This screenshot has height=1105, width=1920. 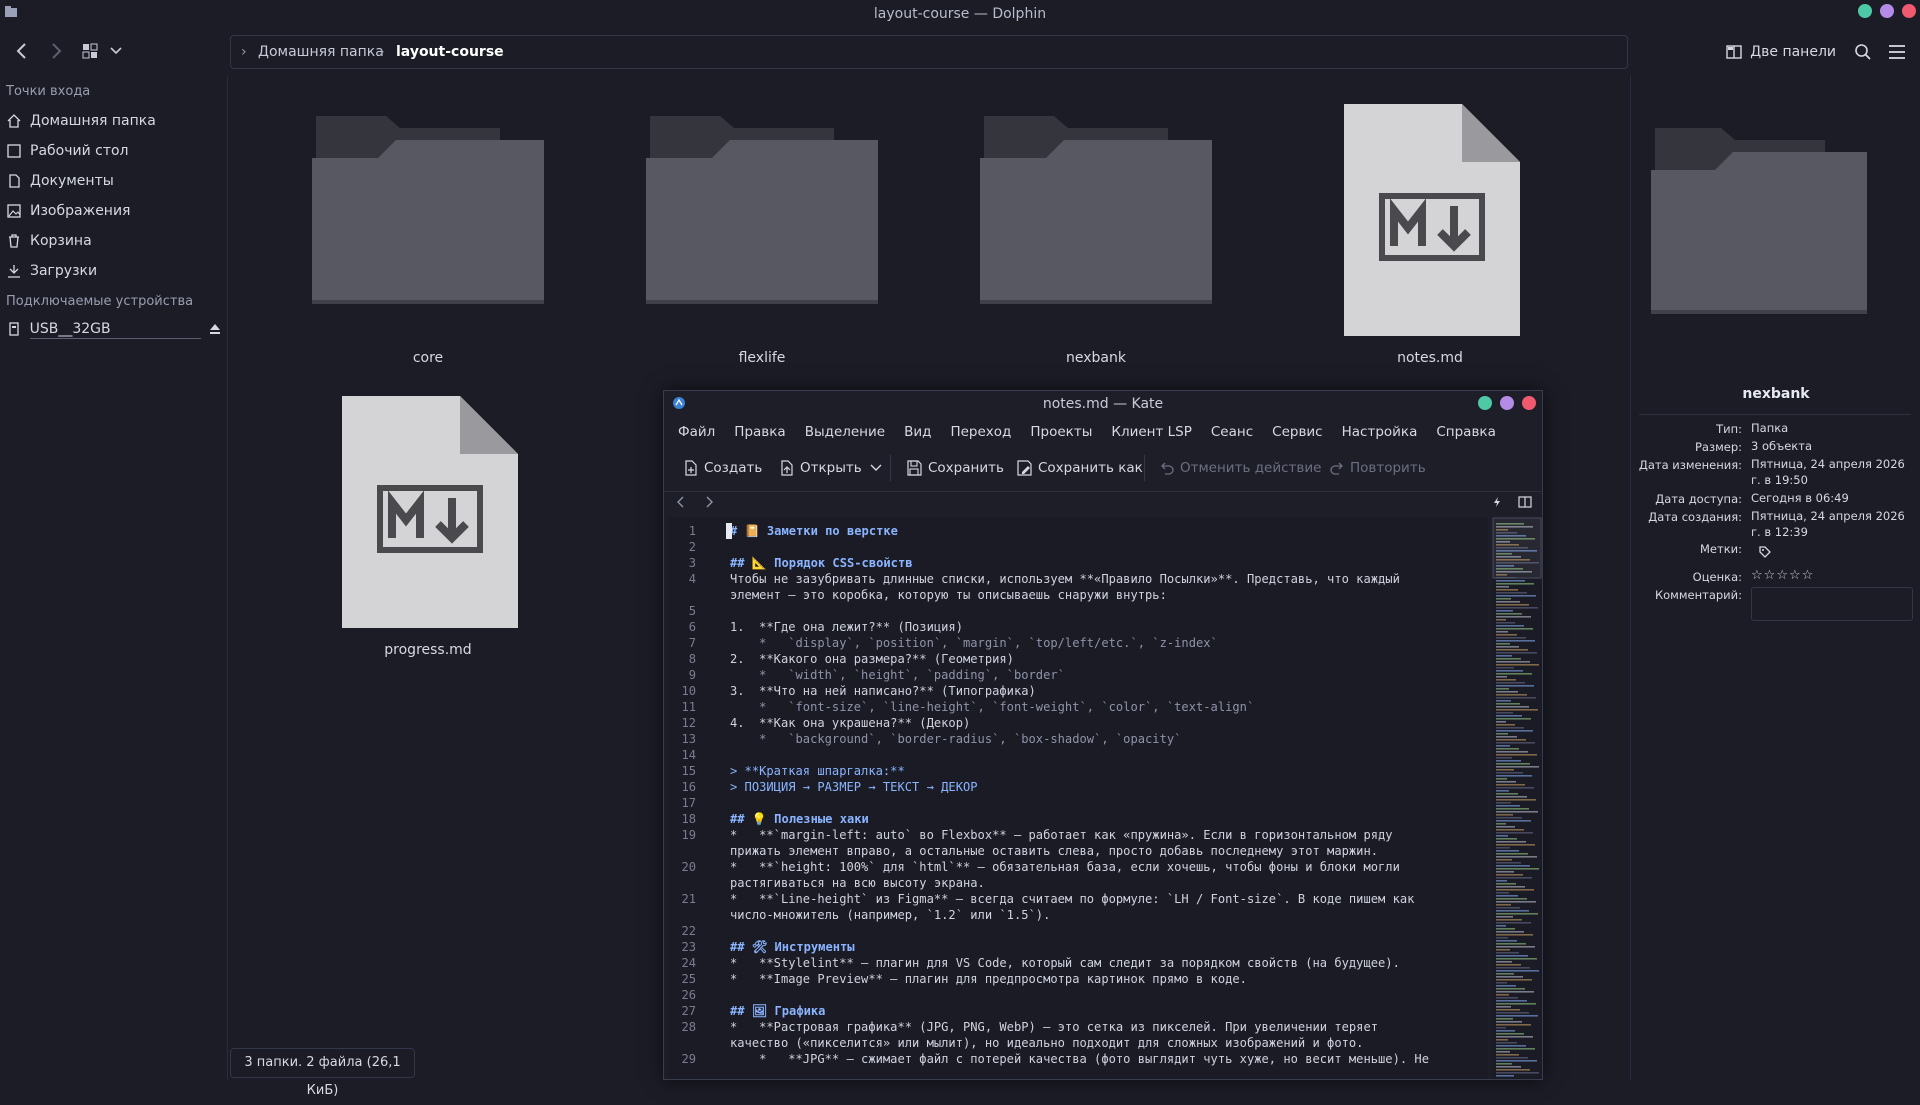 I want to click on view-mode-icon, so click(x=90, y=51).